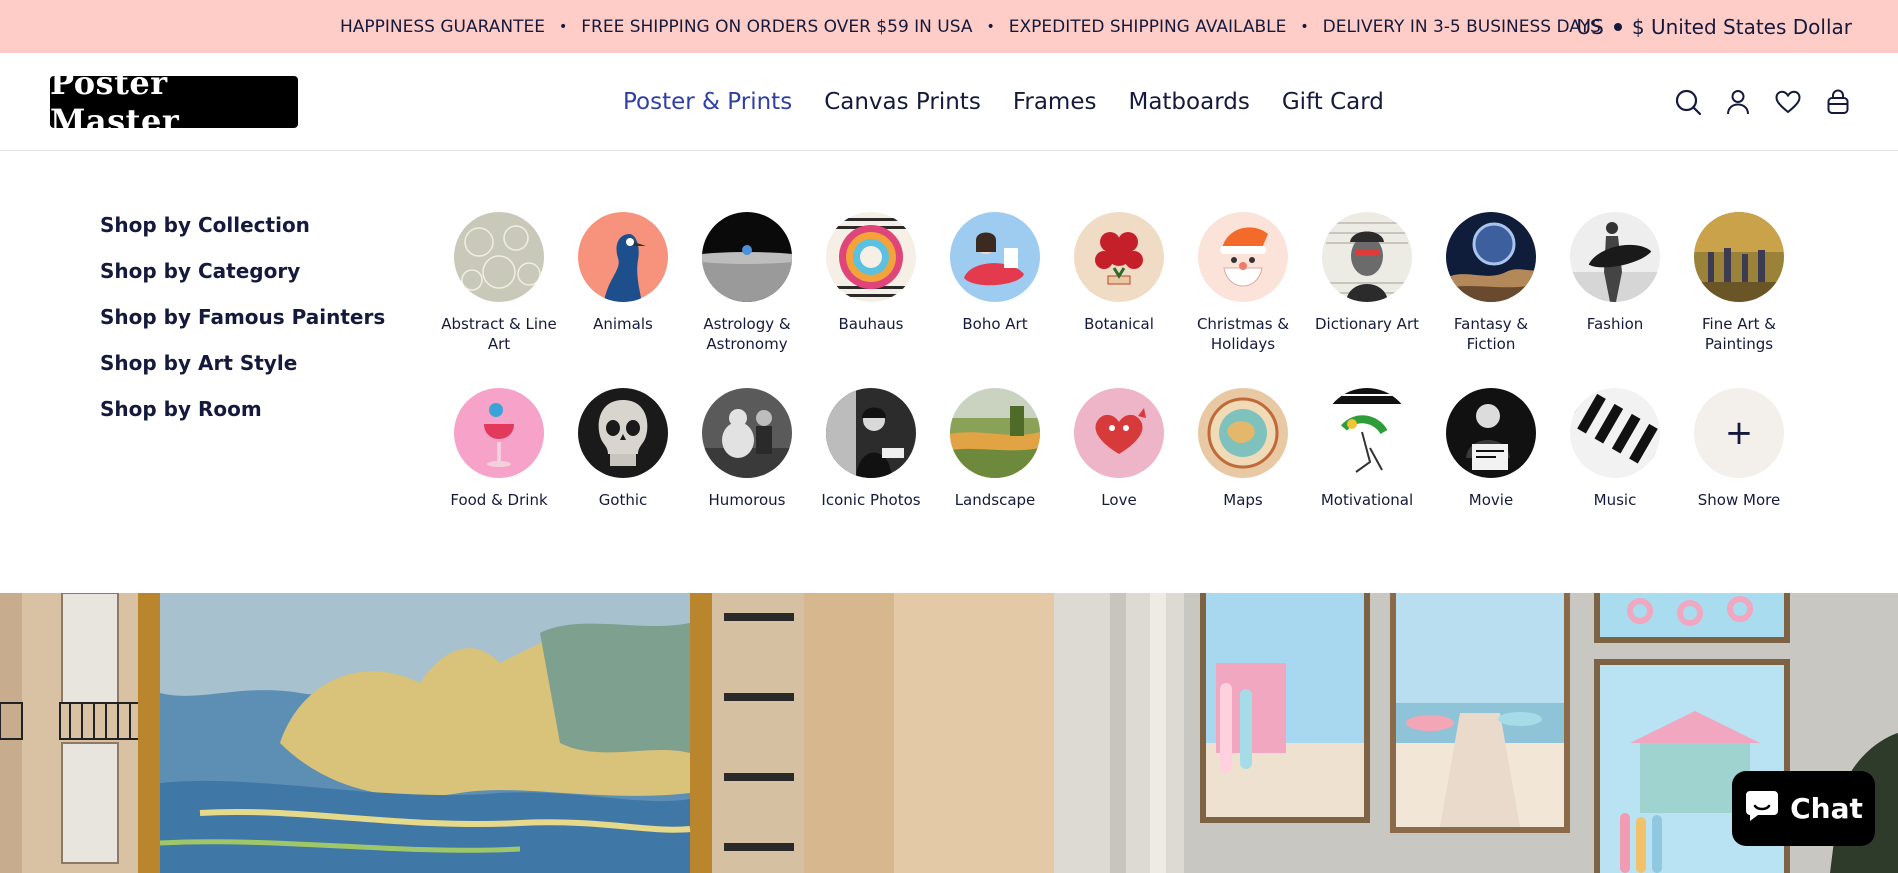  What do you see at coordinates (1055, 102) in the screenshot?
I see `nav-frames: Frames` at bounding box center [1055, 102].